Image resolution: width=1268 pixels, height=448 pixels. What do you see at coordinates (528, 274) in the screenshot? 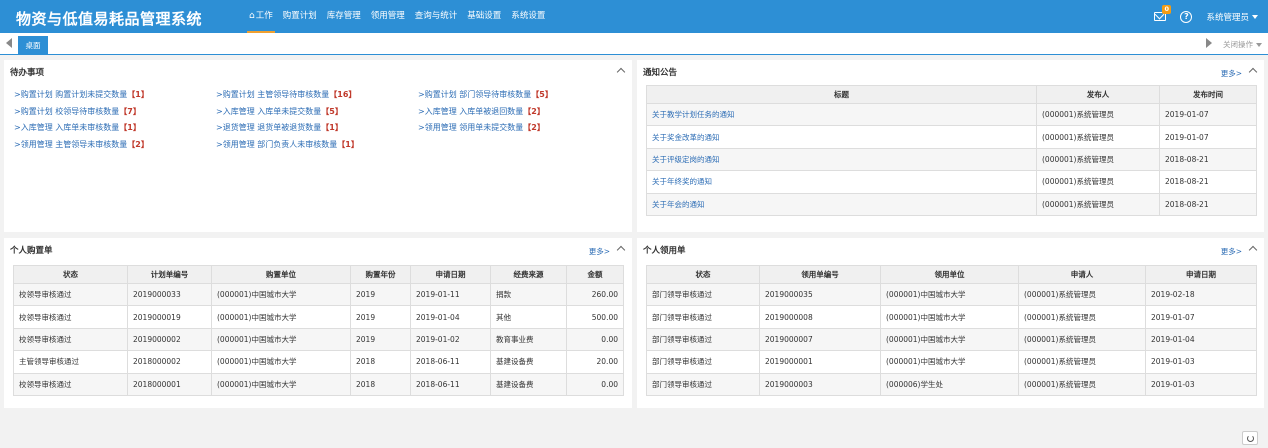
I see `column-header: 经费来源` at bounding box center [528, 274].